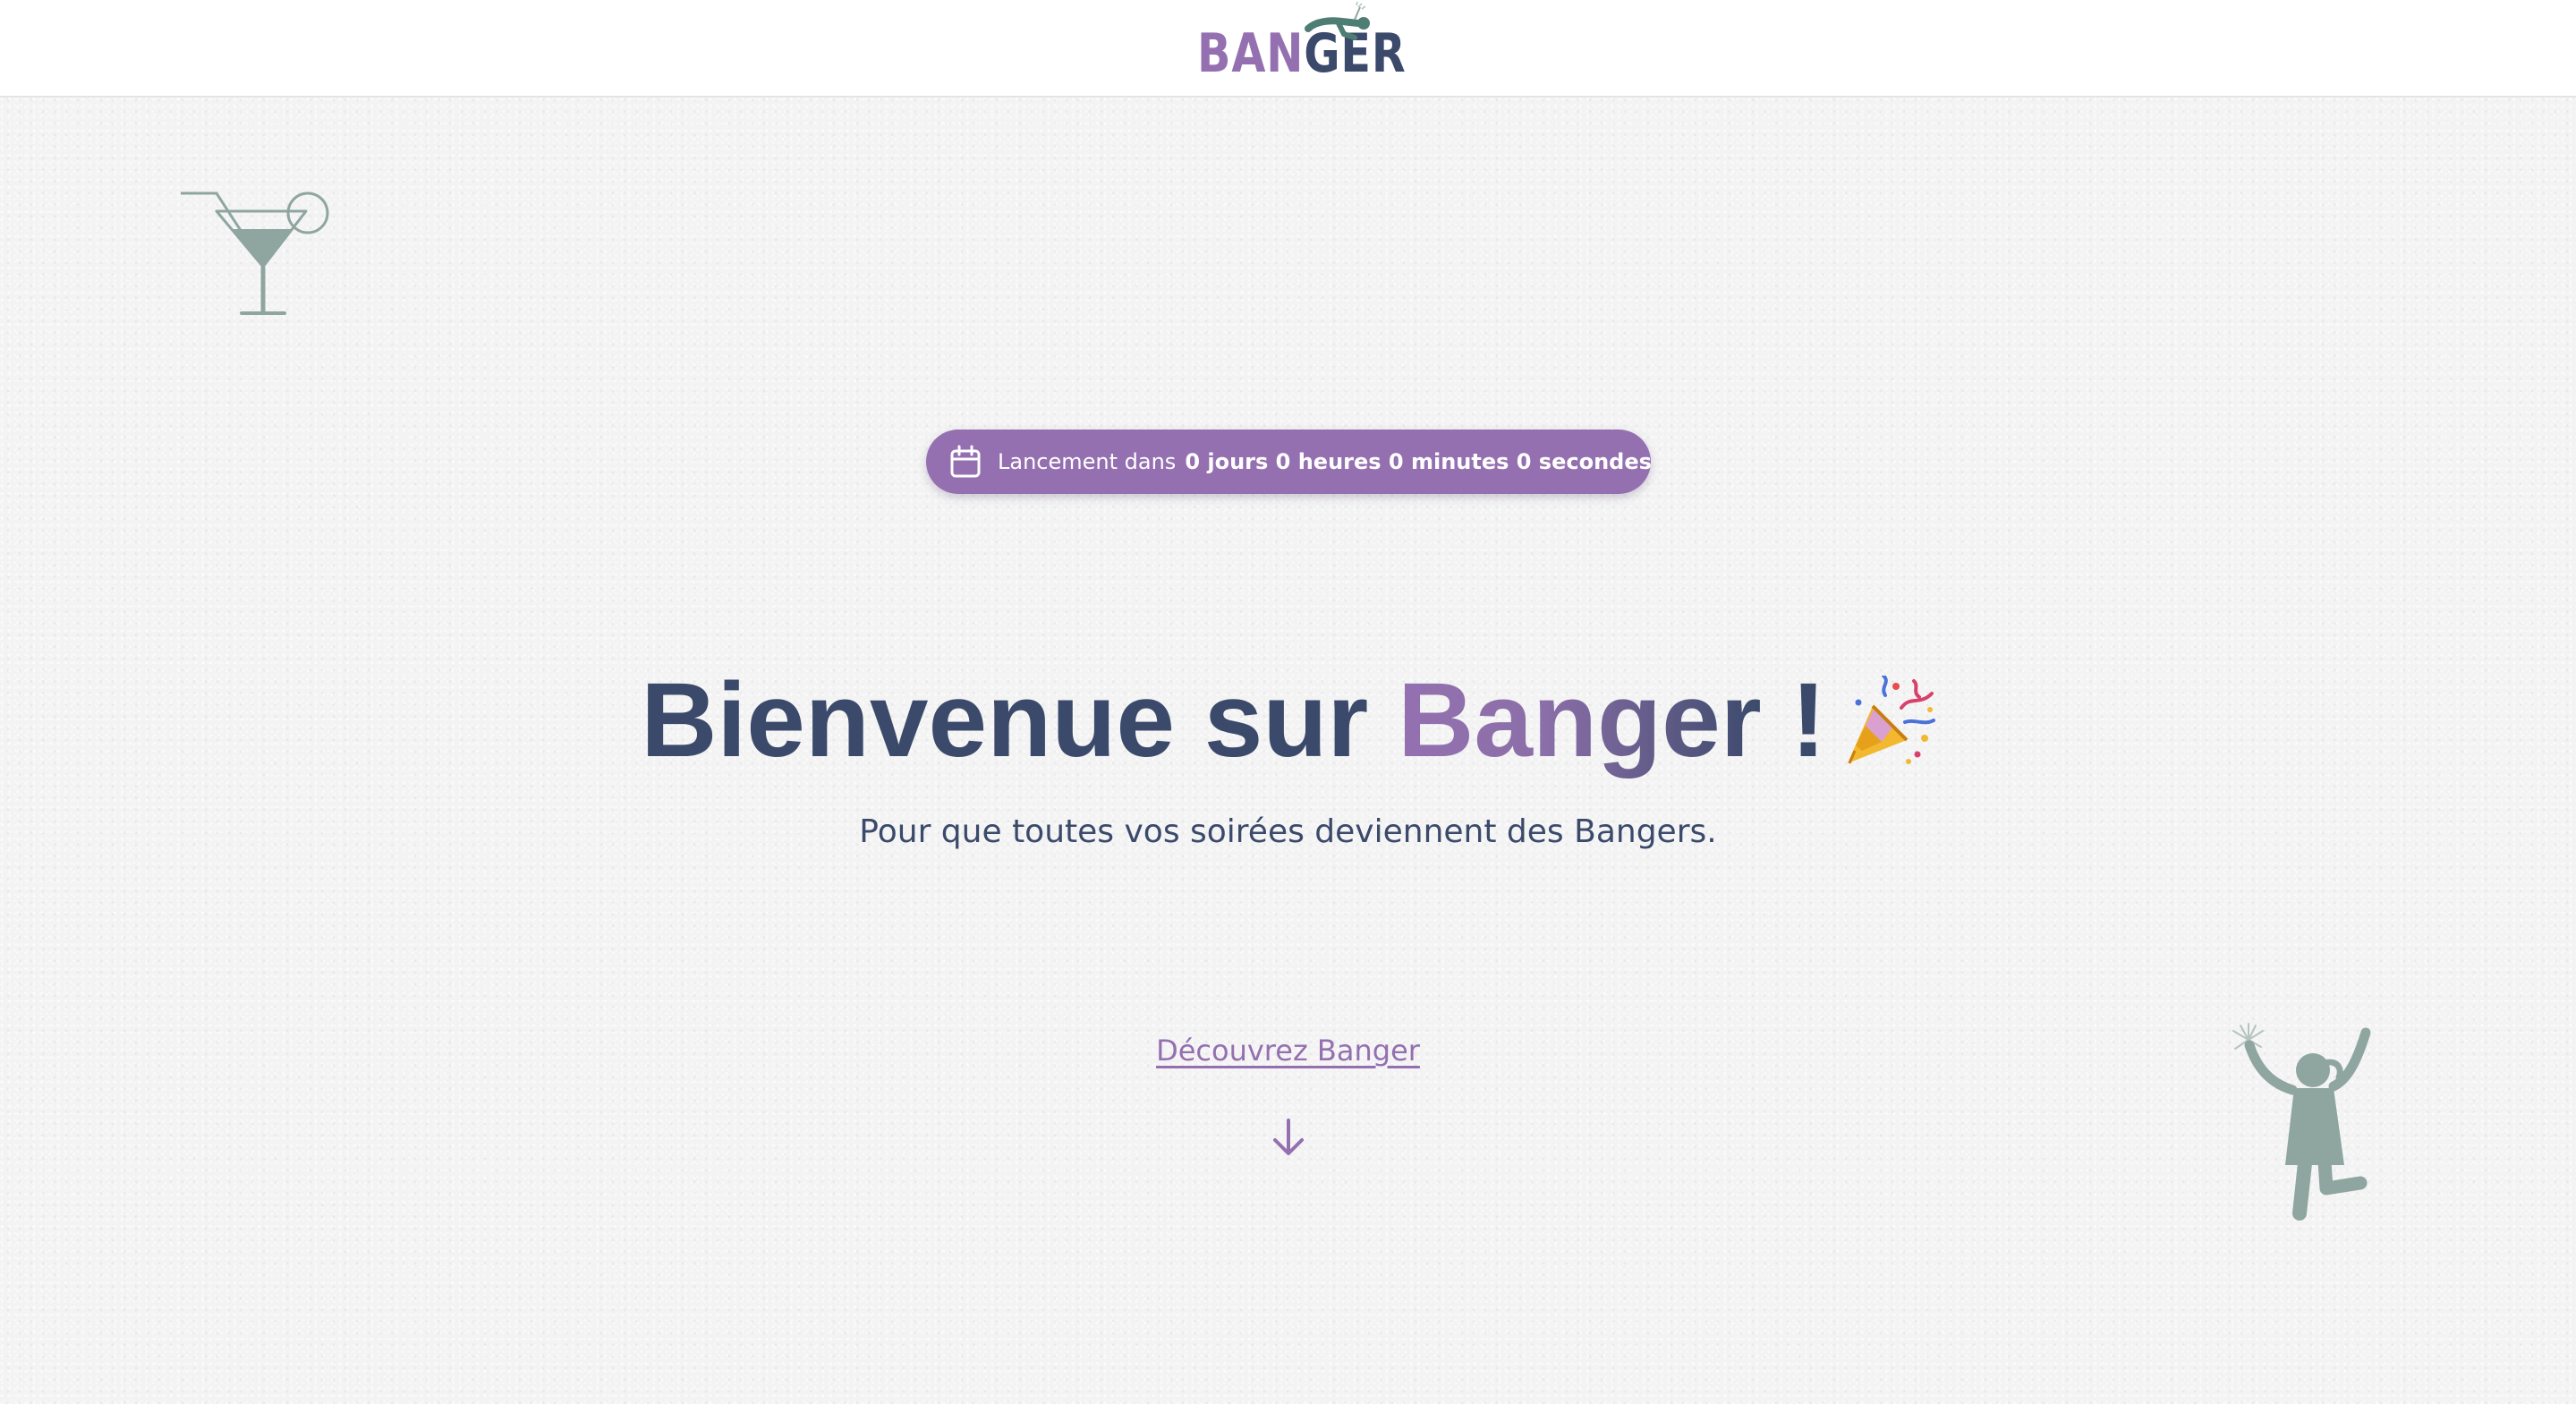 Image resolution: width=2576 pixels, height=1404 pixels. What do you see at coordinates (1793, 720) in the screenshot?
I see `hero-title-suffix: !` at bounding box center [1793, 720].